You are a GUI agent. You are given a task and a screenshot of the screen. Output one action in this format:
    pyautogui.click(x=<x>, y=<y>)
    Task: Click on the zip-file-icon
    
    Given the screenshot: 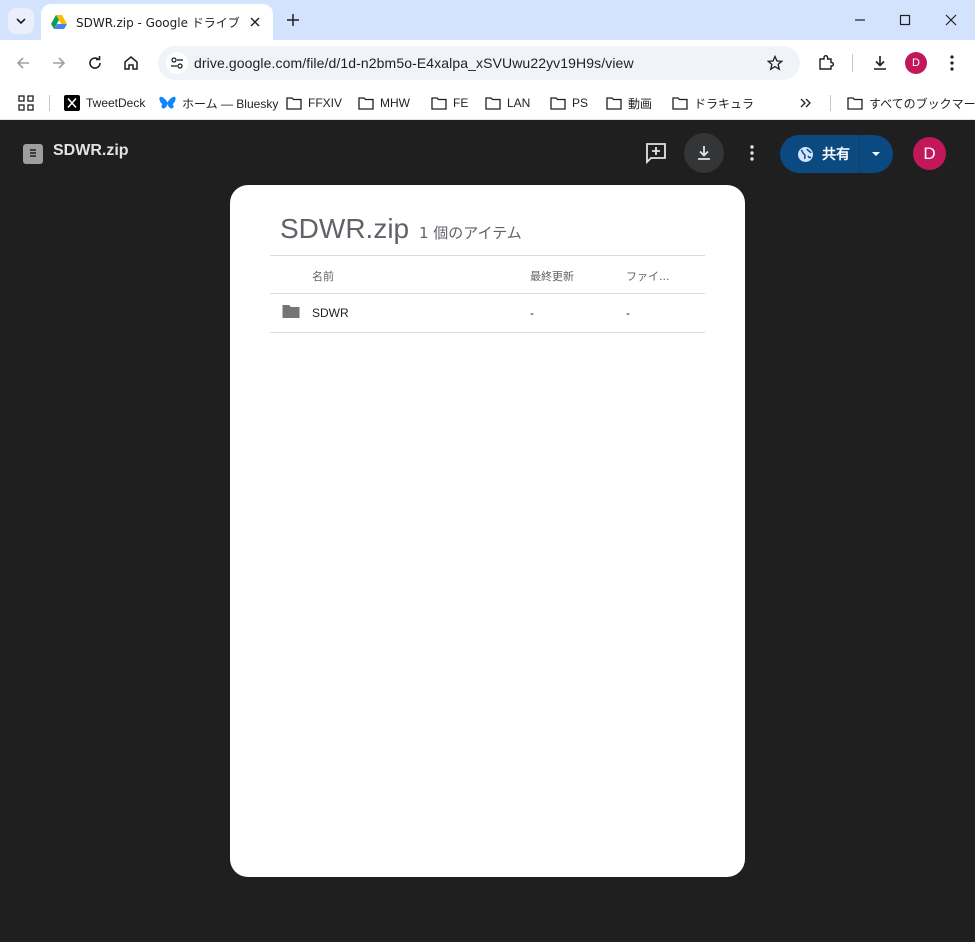 What is the action you would take?
    pyautogui.click(x=33, y=154)
    